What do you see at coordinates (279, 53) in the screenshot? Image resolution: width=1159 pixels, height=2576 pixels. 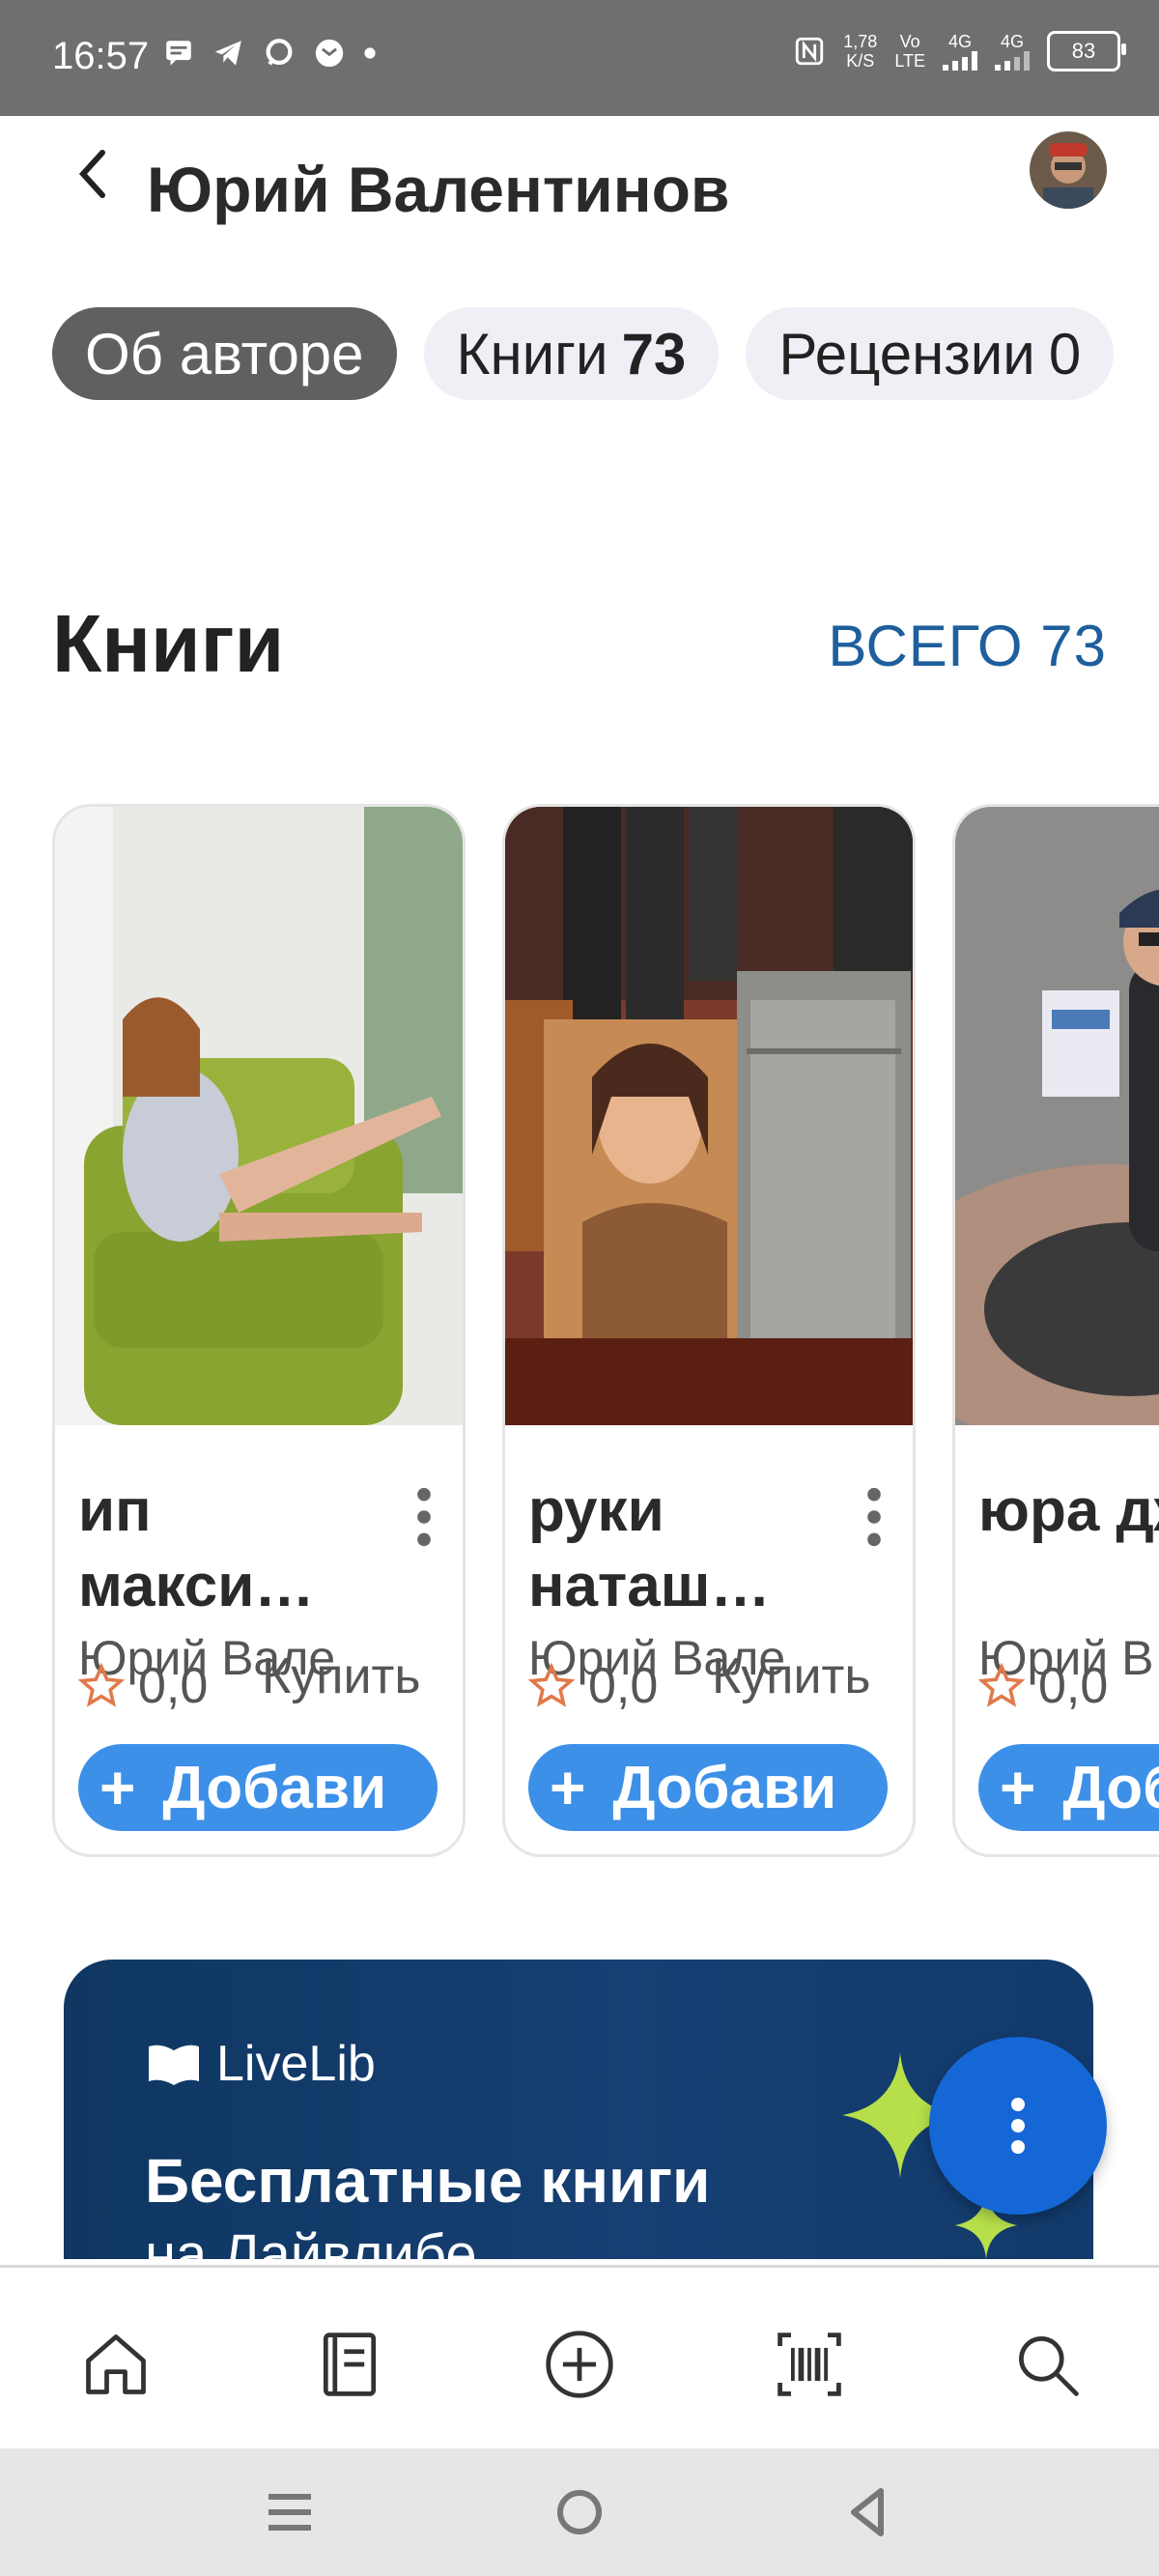 I see `chat-bubble-icon` at bounding box center [279, 53].